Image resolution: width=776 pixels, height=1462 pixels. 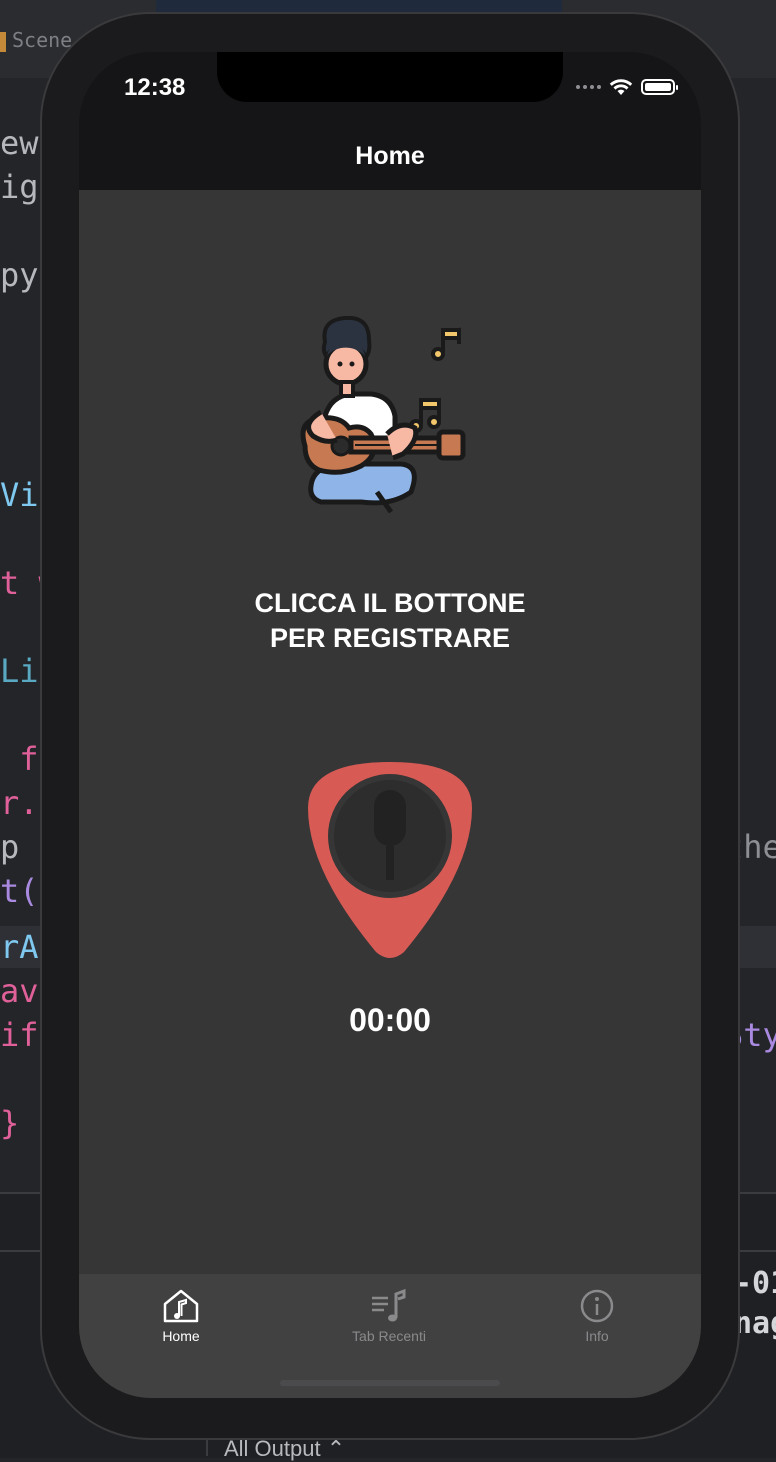 I want to click on navigation-bar: 12:38 Home, so click(x=390, y=121).